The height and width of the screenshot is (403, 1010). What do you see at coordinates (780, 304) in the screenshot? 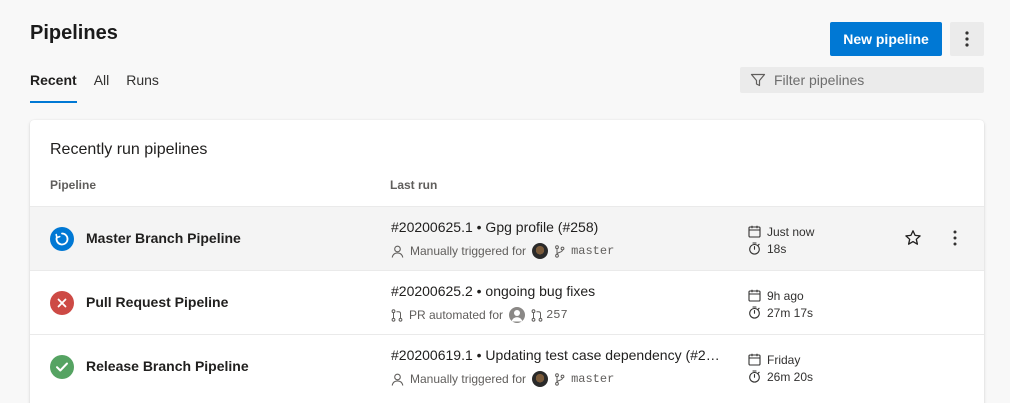
I see `run-times: 9h ago 27m 17s` at bounding box center [780, 304].